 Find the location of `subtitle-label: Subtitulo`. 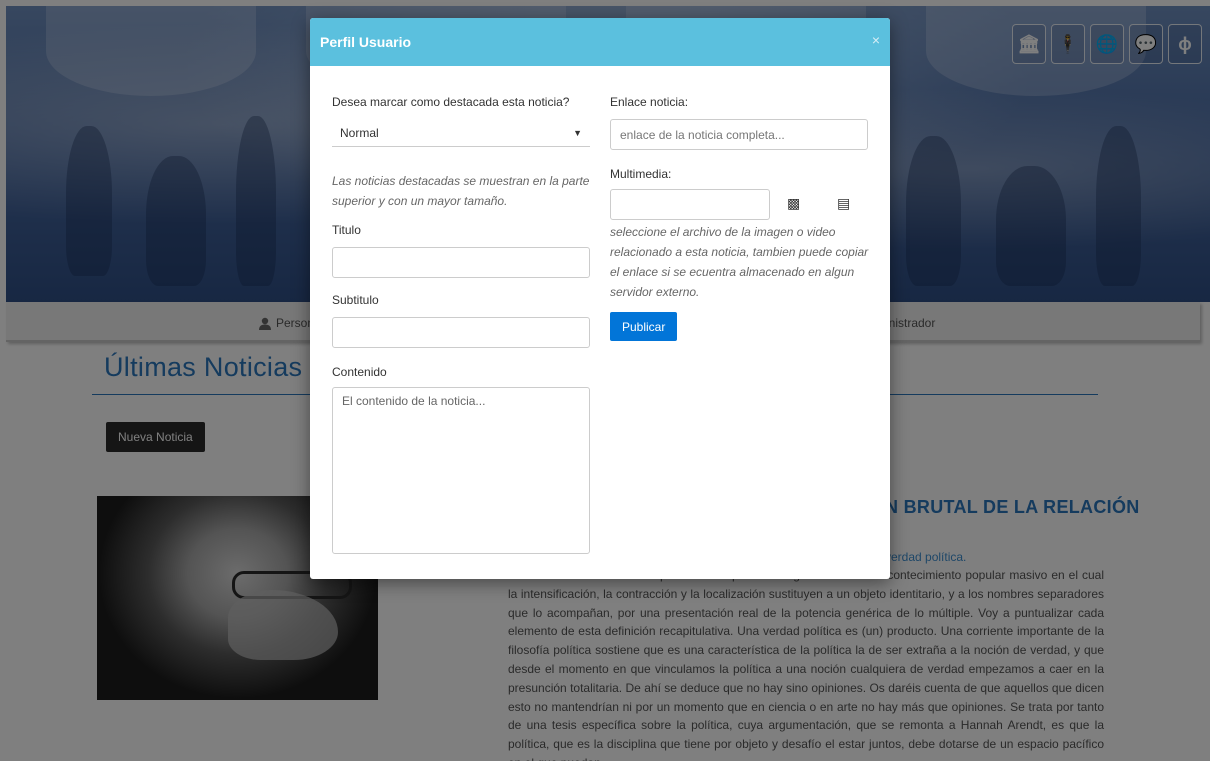

subtitle-label: Subtitulo is located at coordinates (355, 300).